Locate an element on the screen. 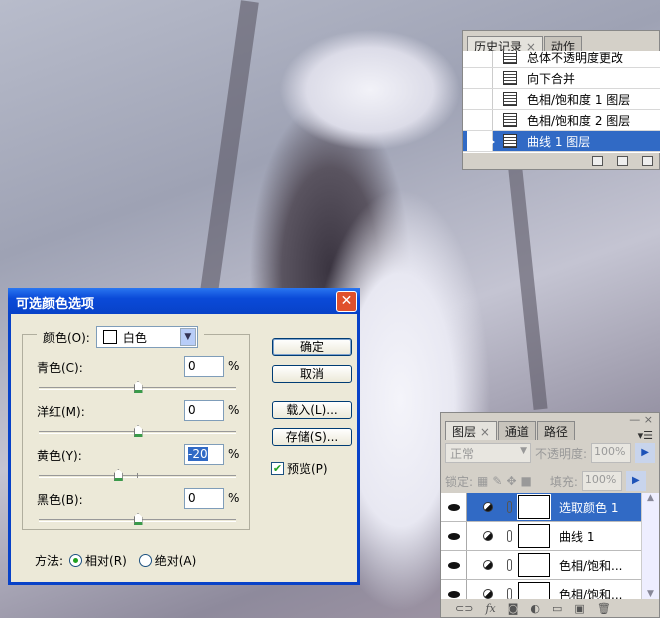  history-item: 色相/饱和度 2 图层 is located at coordinates (561, 120).